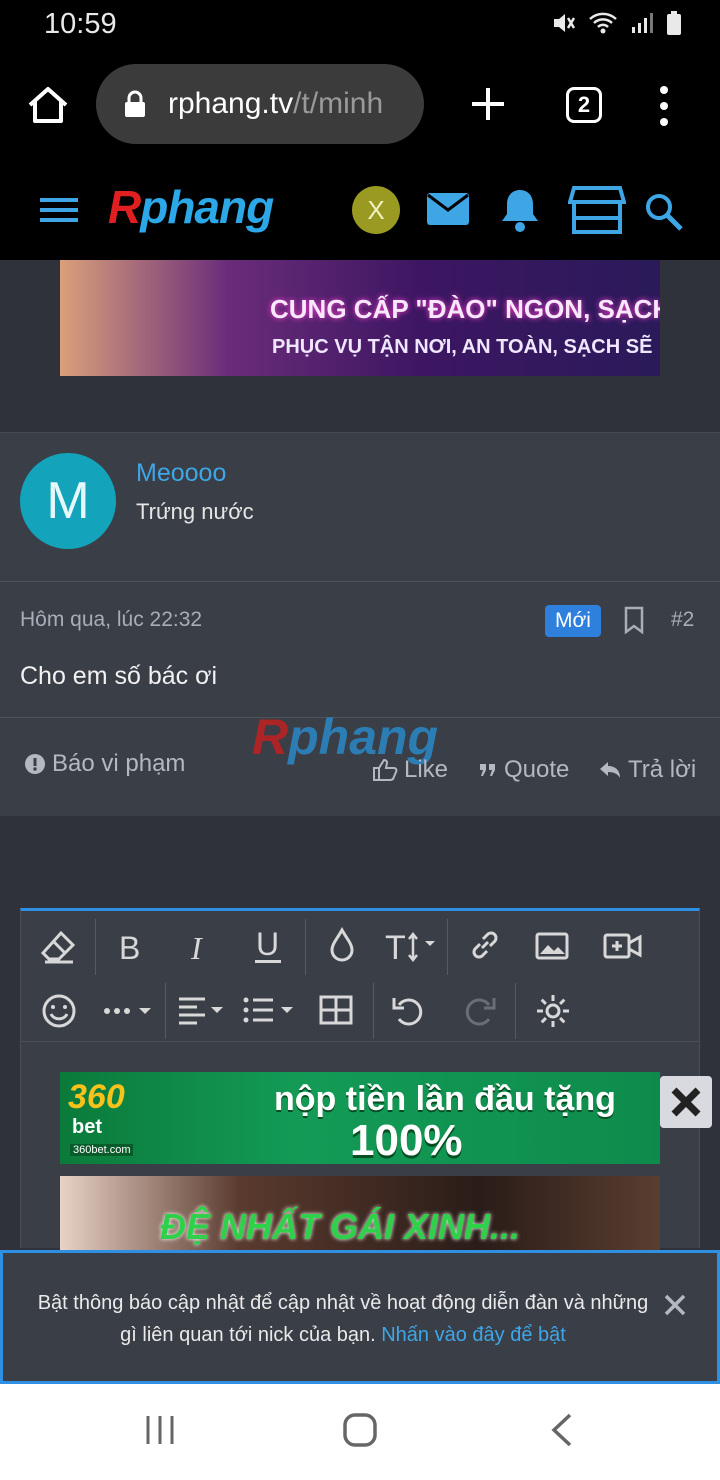 Image resolution: width=720 pixels, height=1480 pixels. I want to click on post-number: #2, so click(682, 620).